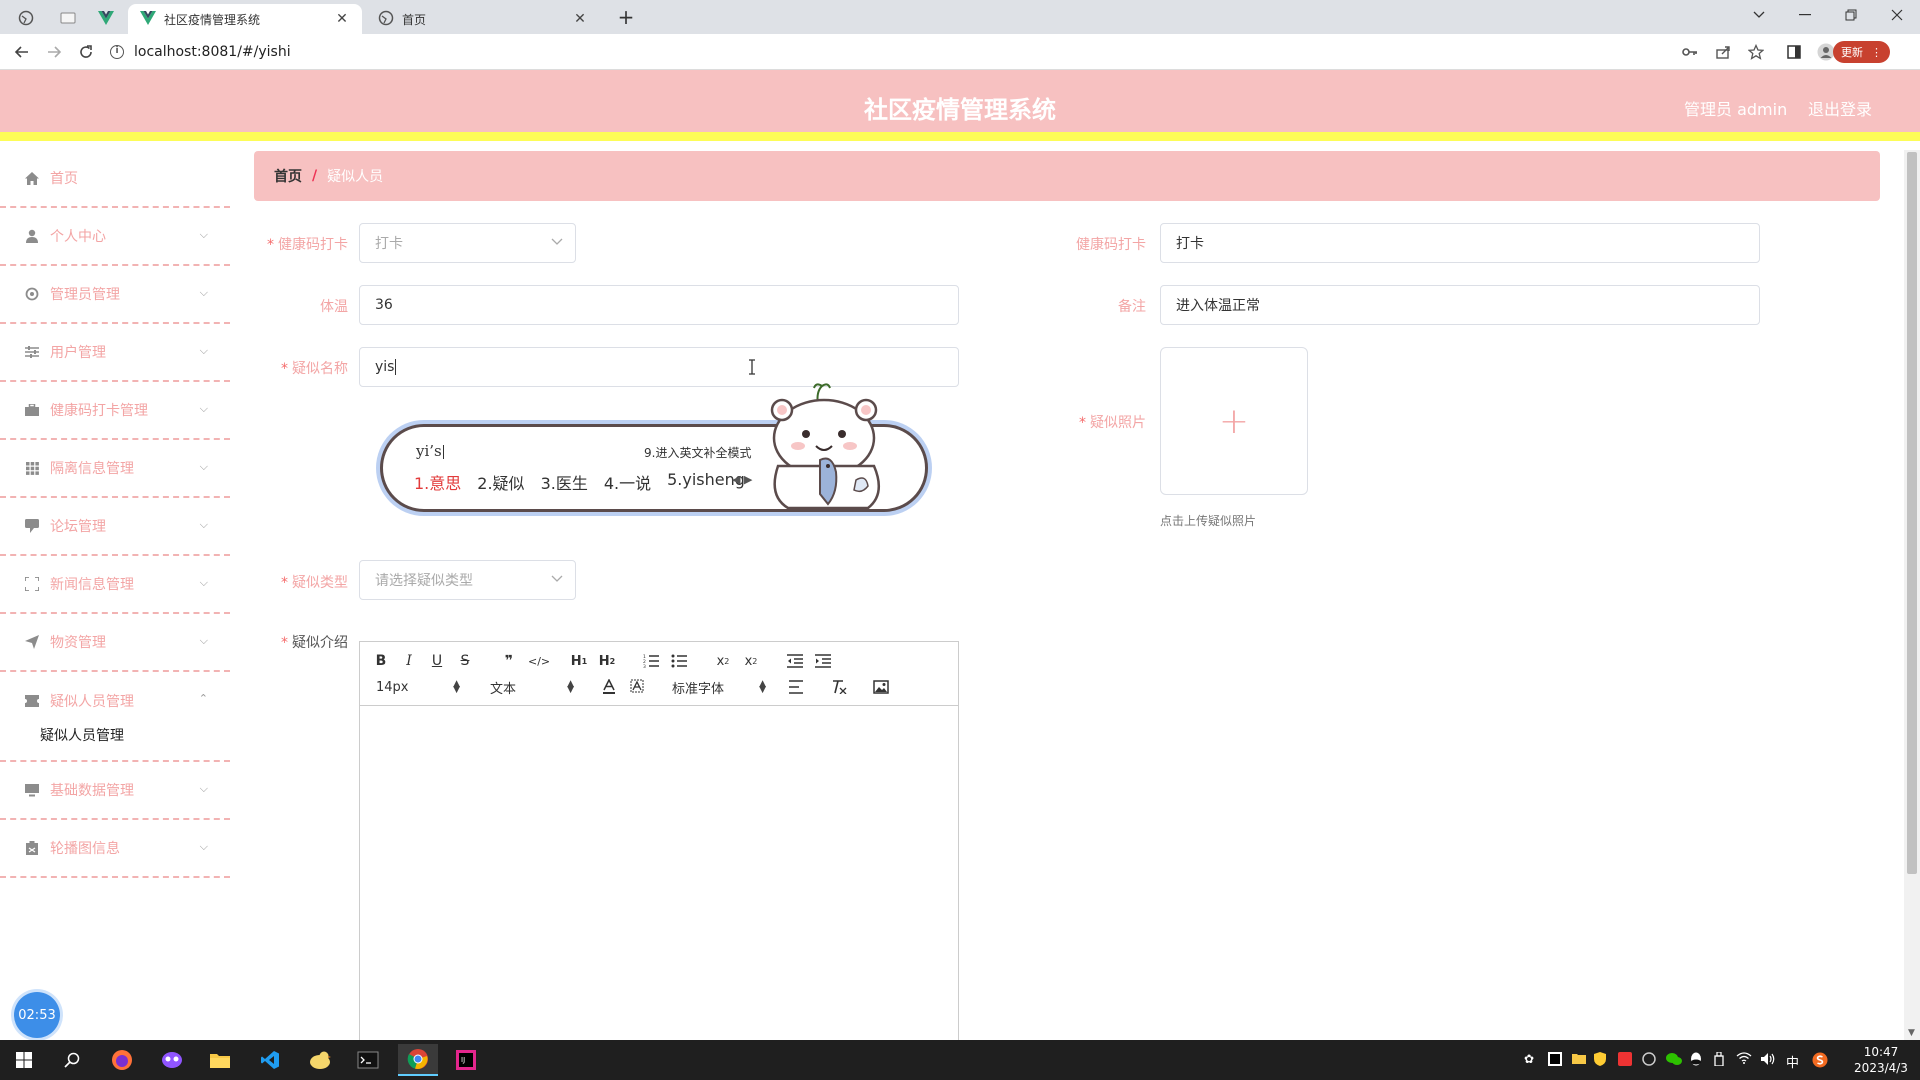 Image resolution: width=1920 pixels, height=1080 pixels. Describe the element at coordinates (466, 1060) in the screenshot. I see `intellij-icon: IJ` at that location.